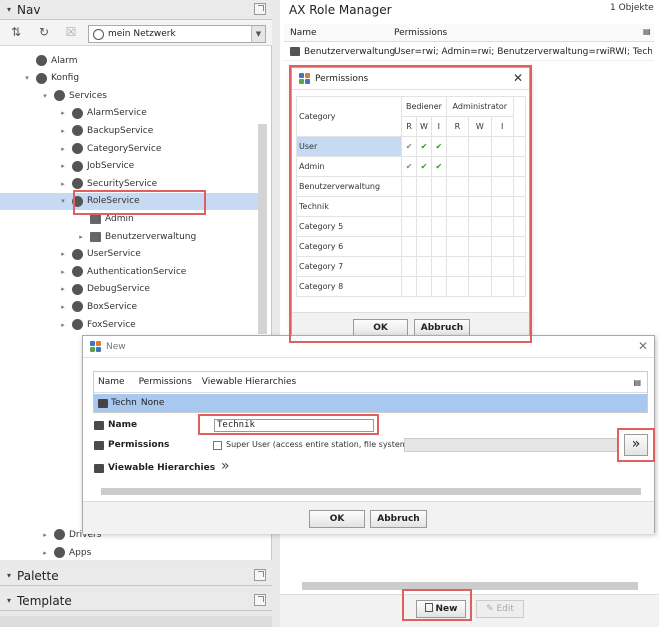  Describe the element at coordinates (44, 32) in the screenshot. I see `refresh-icon: ↻` at that location.